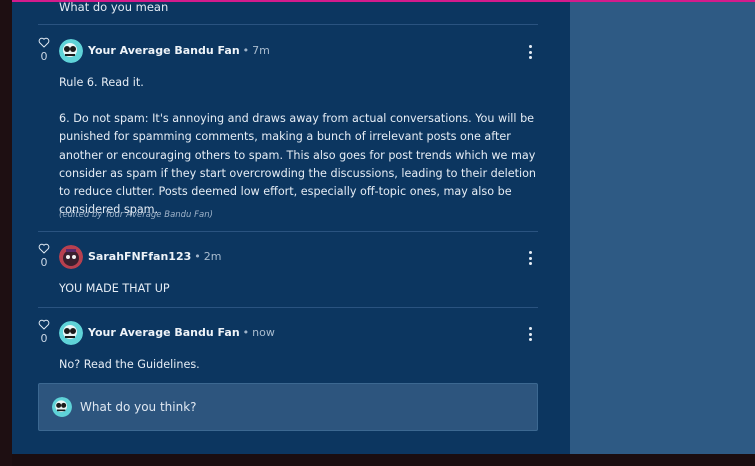 The height and width of the screenshot is (466, 755). I want to click on timestamp: now, so click(263, 332).